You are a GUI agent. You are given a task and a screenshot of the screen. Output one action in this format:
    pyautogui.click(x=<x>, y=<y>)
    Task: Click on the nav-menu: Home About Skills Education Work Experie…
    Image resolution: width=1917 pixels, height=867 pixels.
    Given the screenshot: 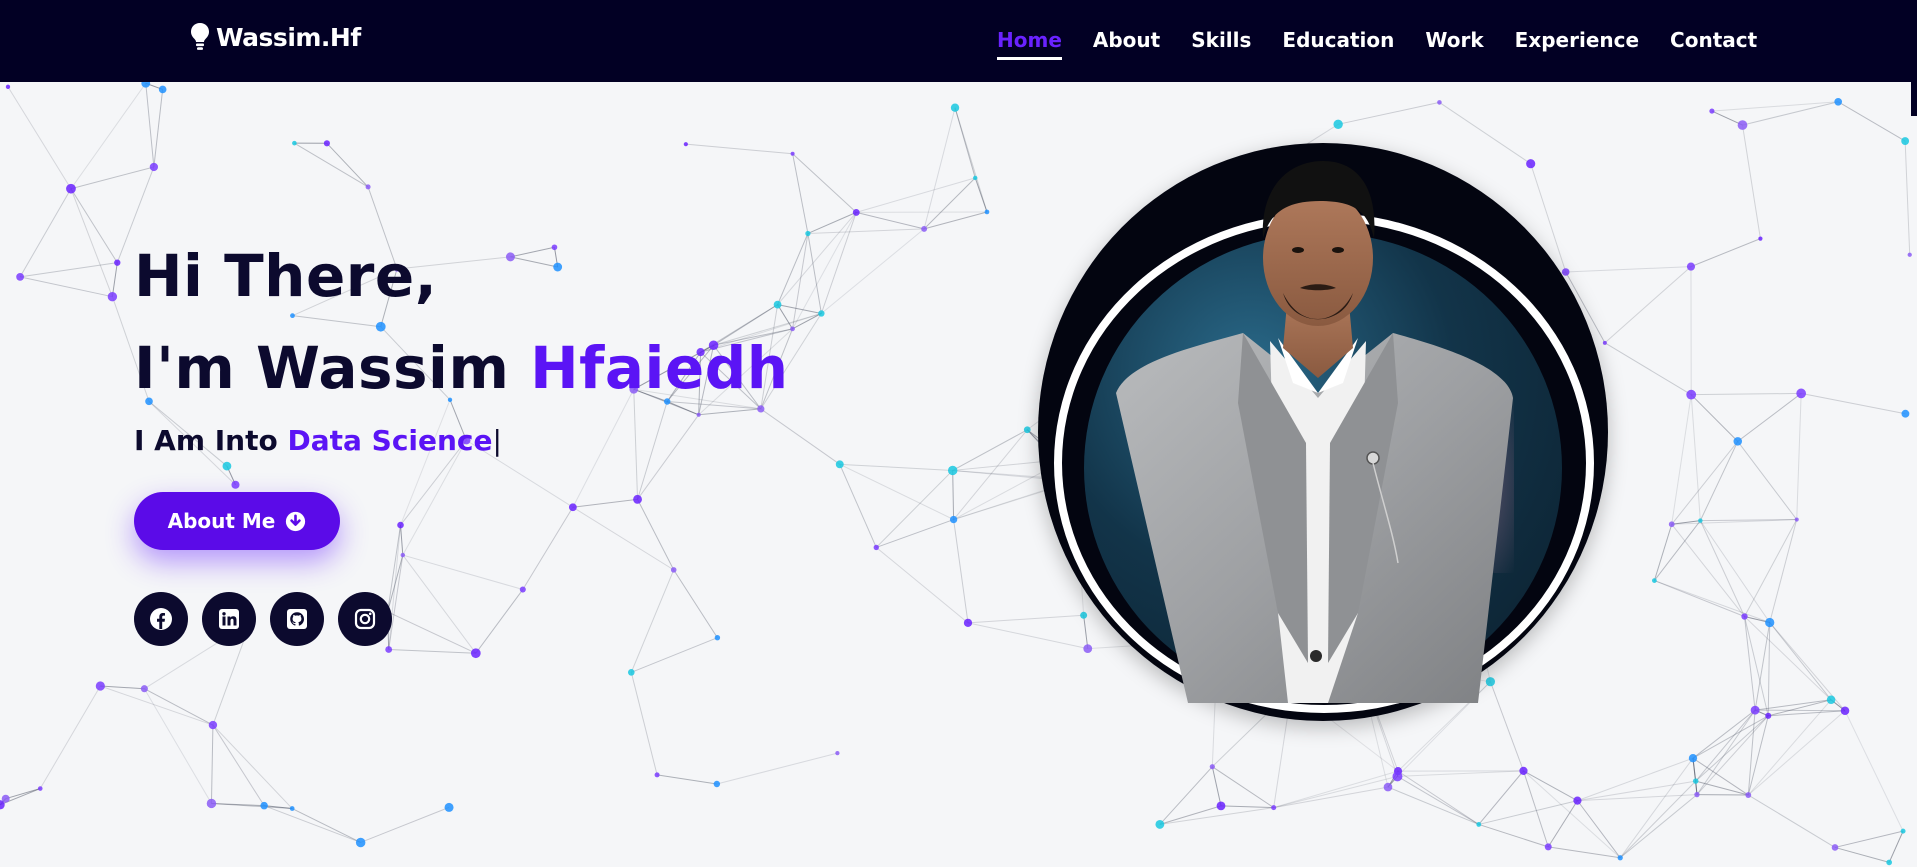 What is the action you would take?
    pyautogui.click(x=1377, y=44)
    